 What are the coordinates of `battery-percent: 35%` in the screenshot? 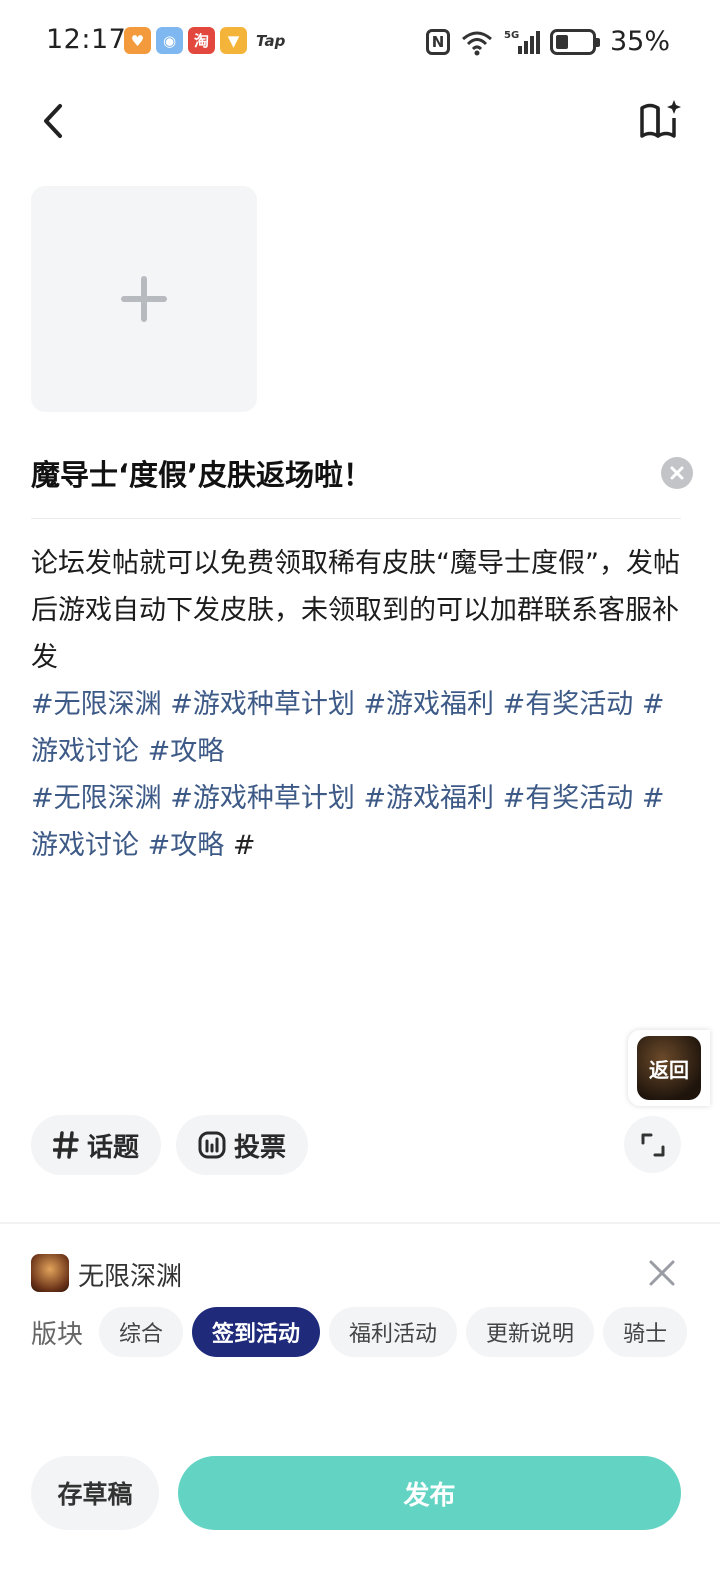 It's located at (639, 41).